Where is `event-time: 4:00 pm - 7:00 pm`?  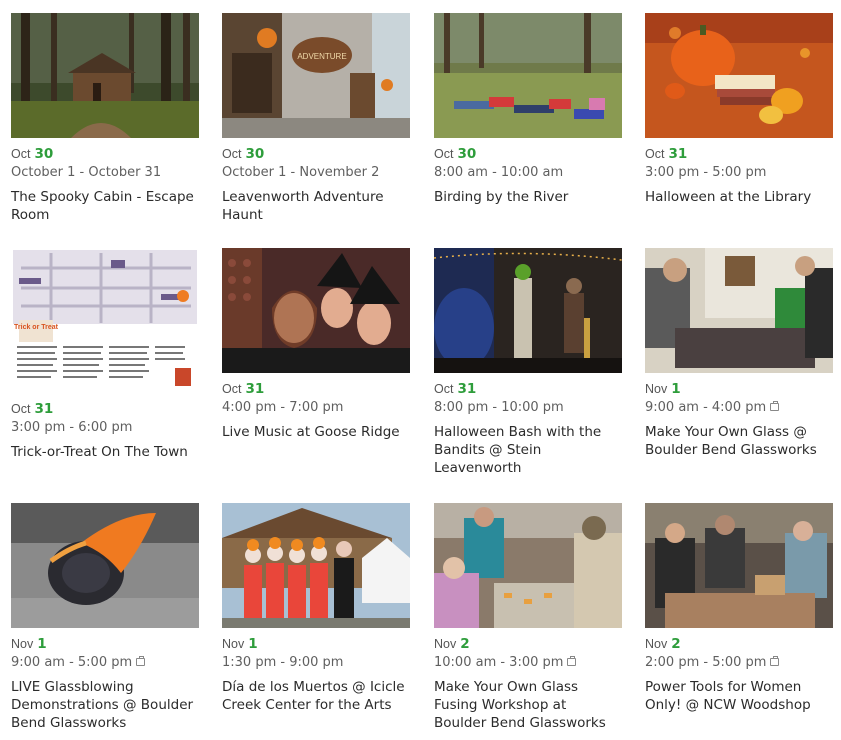
event-time: 4:00 pm - 7:00 pm is located at coordinates (283, 407).